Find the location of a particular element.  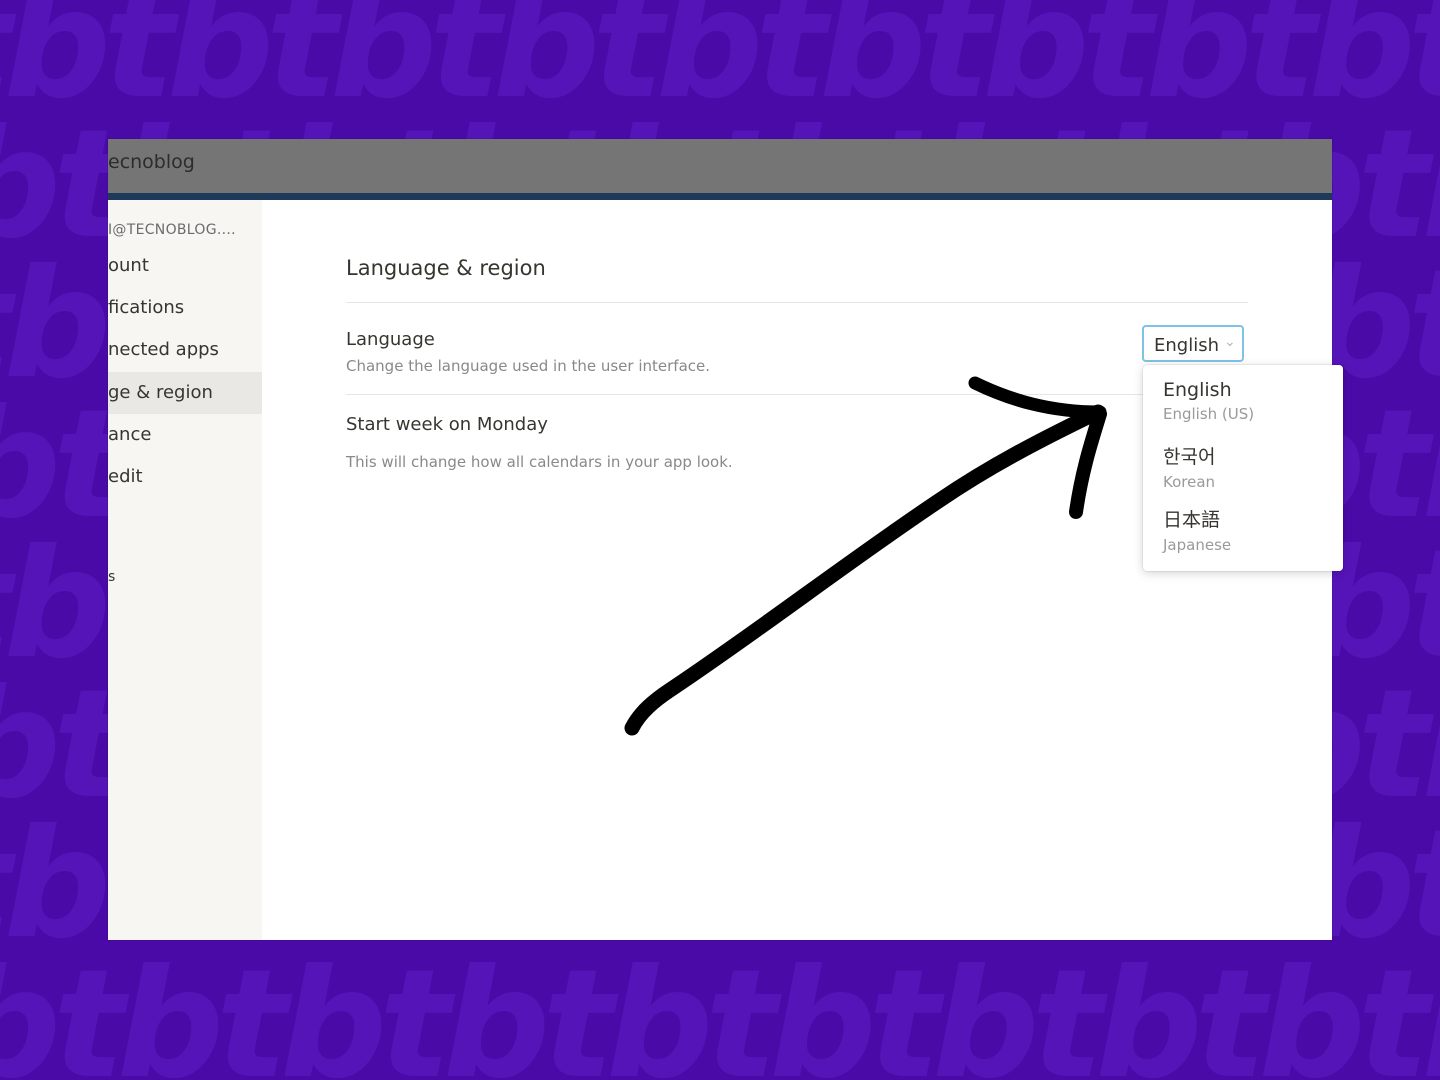

section-divider is located at coordinates (797, 302).